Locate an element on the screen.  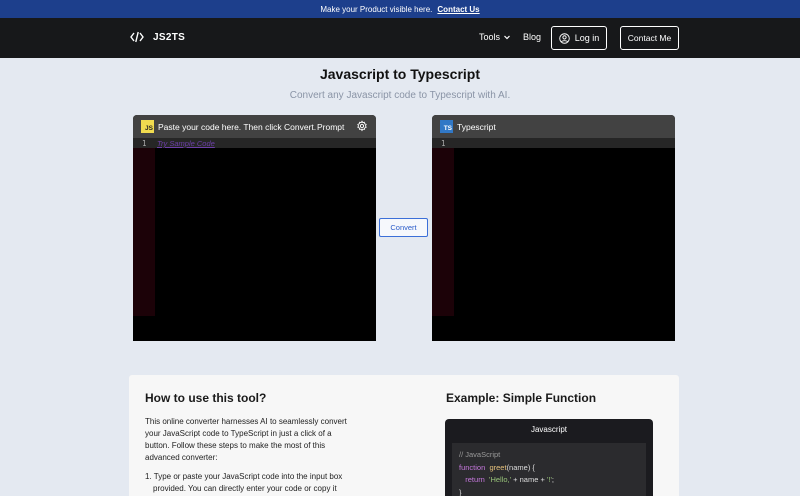
code-keyword: function is located at coordinates (472, 467).